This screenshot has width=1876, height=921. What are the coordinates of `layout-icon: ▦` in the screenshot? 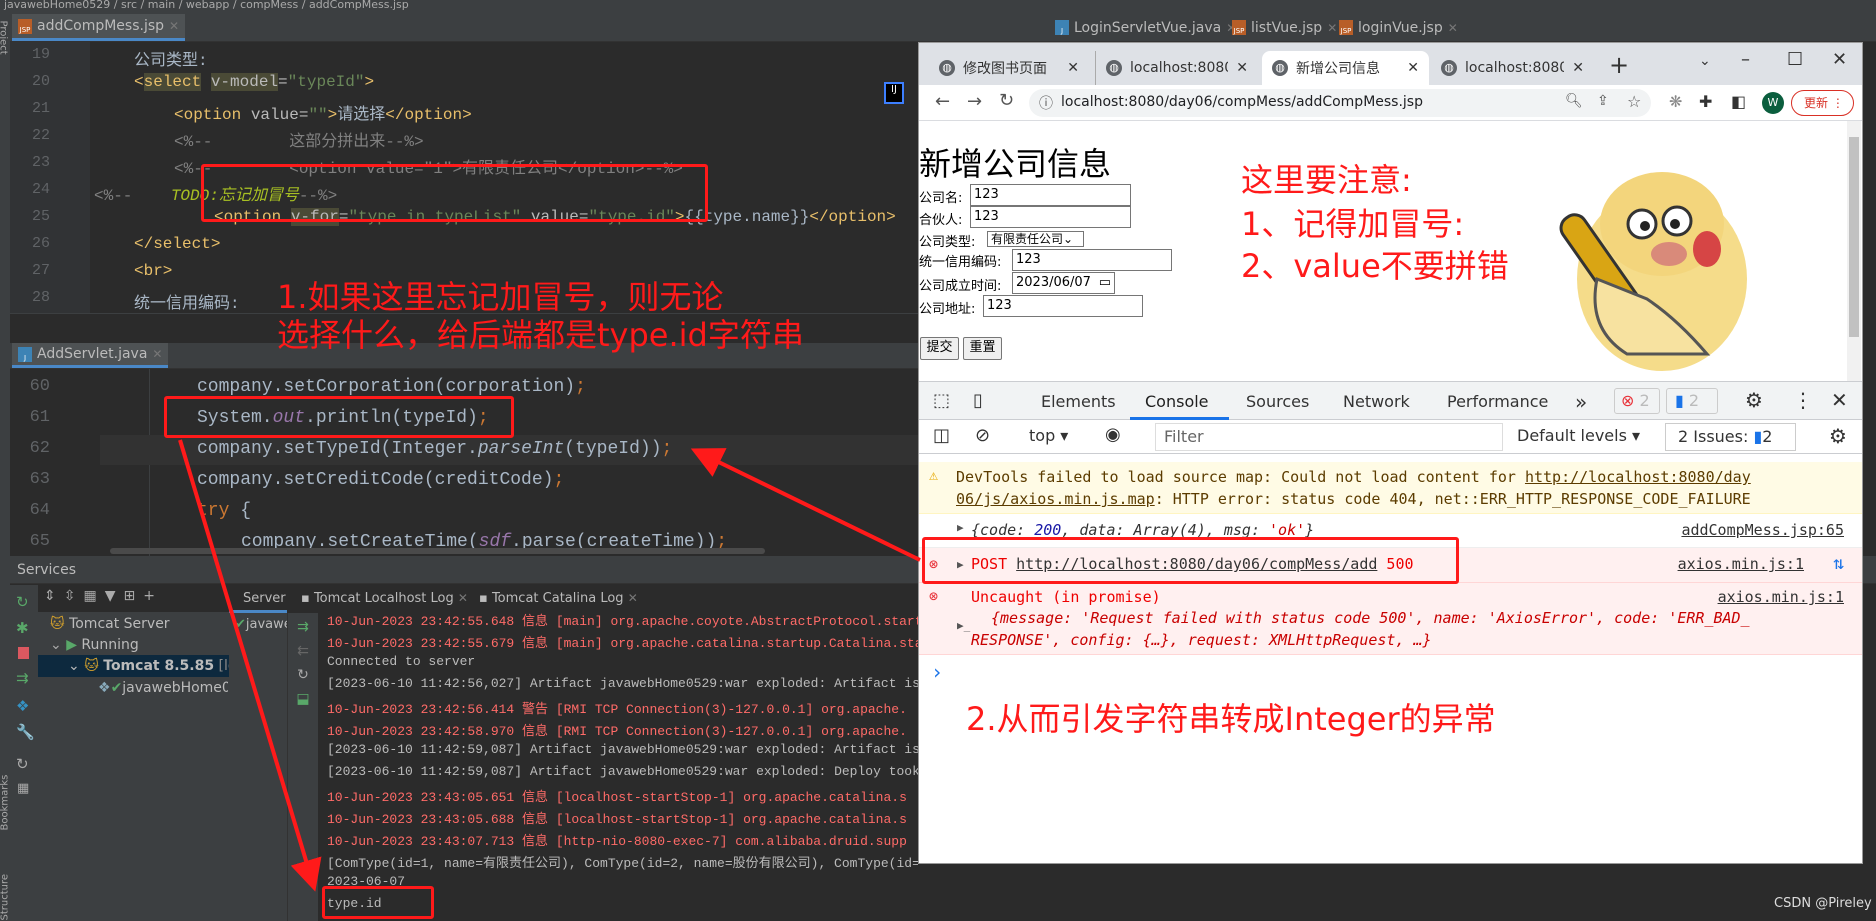 It's located at (23, 788).